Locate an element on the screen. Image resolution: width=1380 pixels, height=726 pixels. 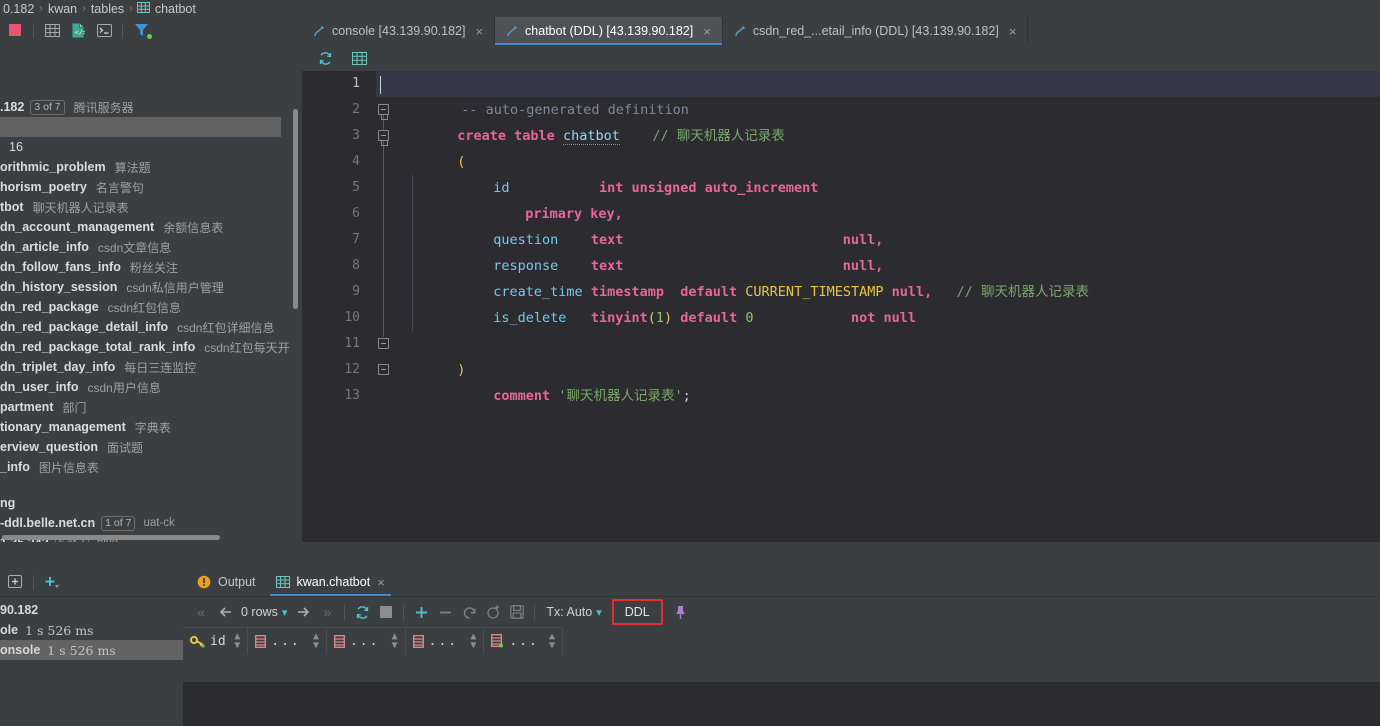
tree-table-item: tbot 聊天机器人记录表 is located at coordinates (151, 207).